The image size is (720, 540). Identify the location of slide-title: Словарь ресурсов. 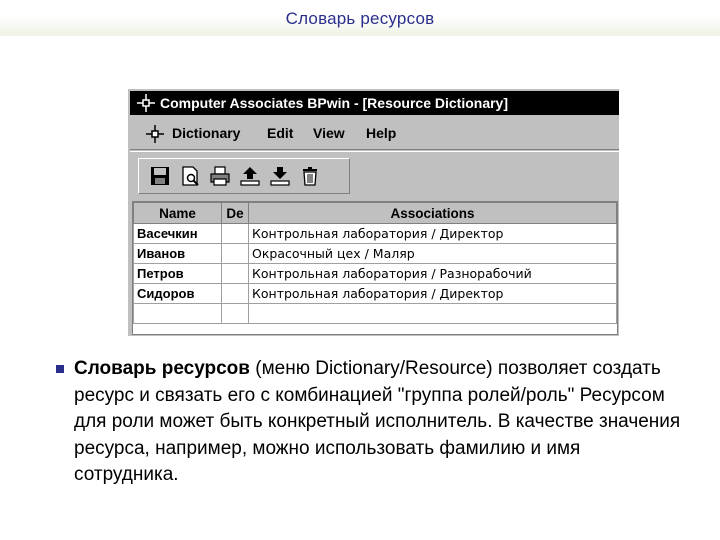
(360, 18).